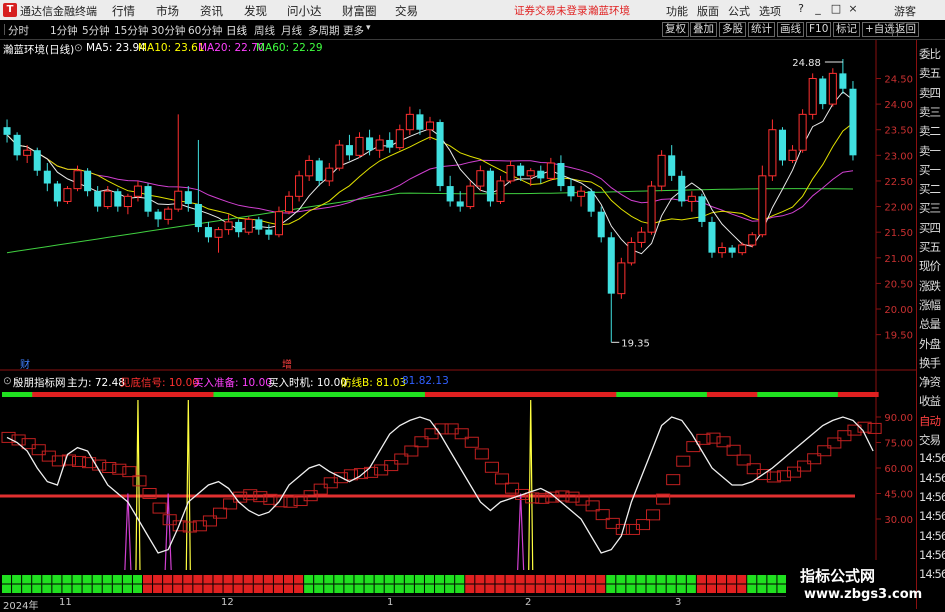 The width and height of the screenshot is (945, 612). What do you see at coordinates (932, 54) in the screenshot?
I see `sidebar-item: 委比` at bounding box center [932, 54].